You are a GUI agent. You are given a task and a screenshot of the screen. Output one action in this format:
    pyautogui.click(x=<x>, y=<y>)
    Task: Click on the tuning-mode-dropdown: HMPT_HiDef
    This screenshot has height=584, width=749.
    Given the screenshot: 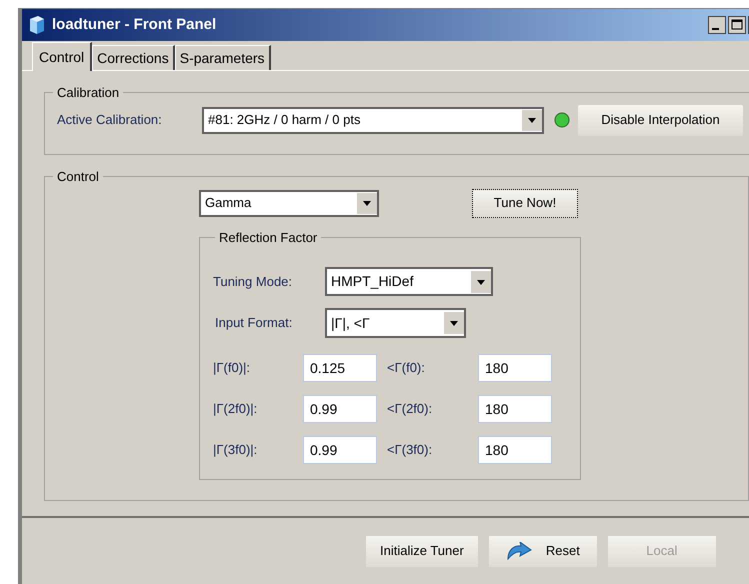 What is the action you would take?
    pyautogui.click(x=409, y=281)
    